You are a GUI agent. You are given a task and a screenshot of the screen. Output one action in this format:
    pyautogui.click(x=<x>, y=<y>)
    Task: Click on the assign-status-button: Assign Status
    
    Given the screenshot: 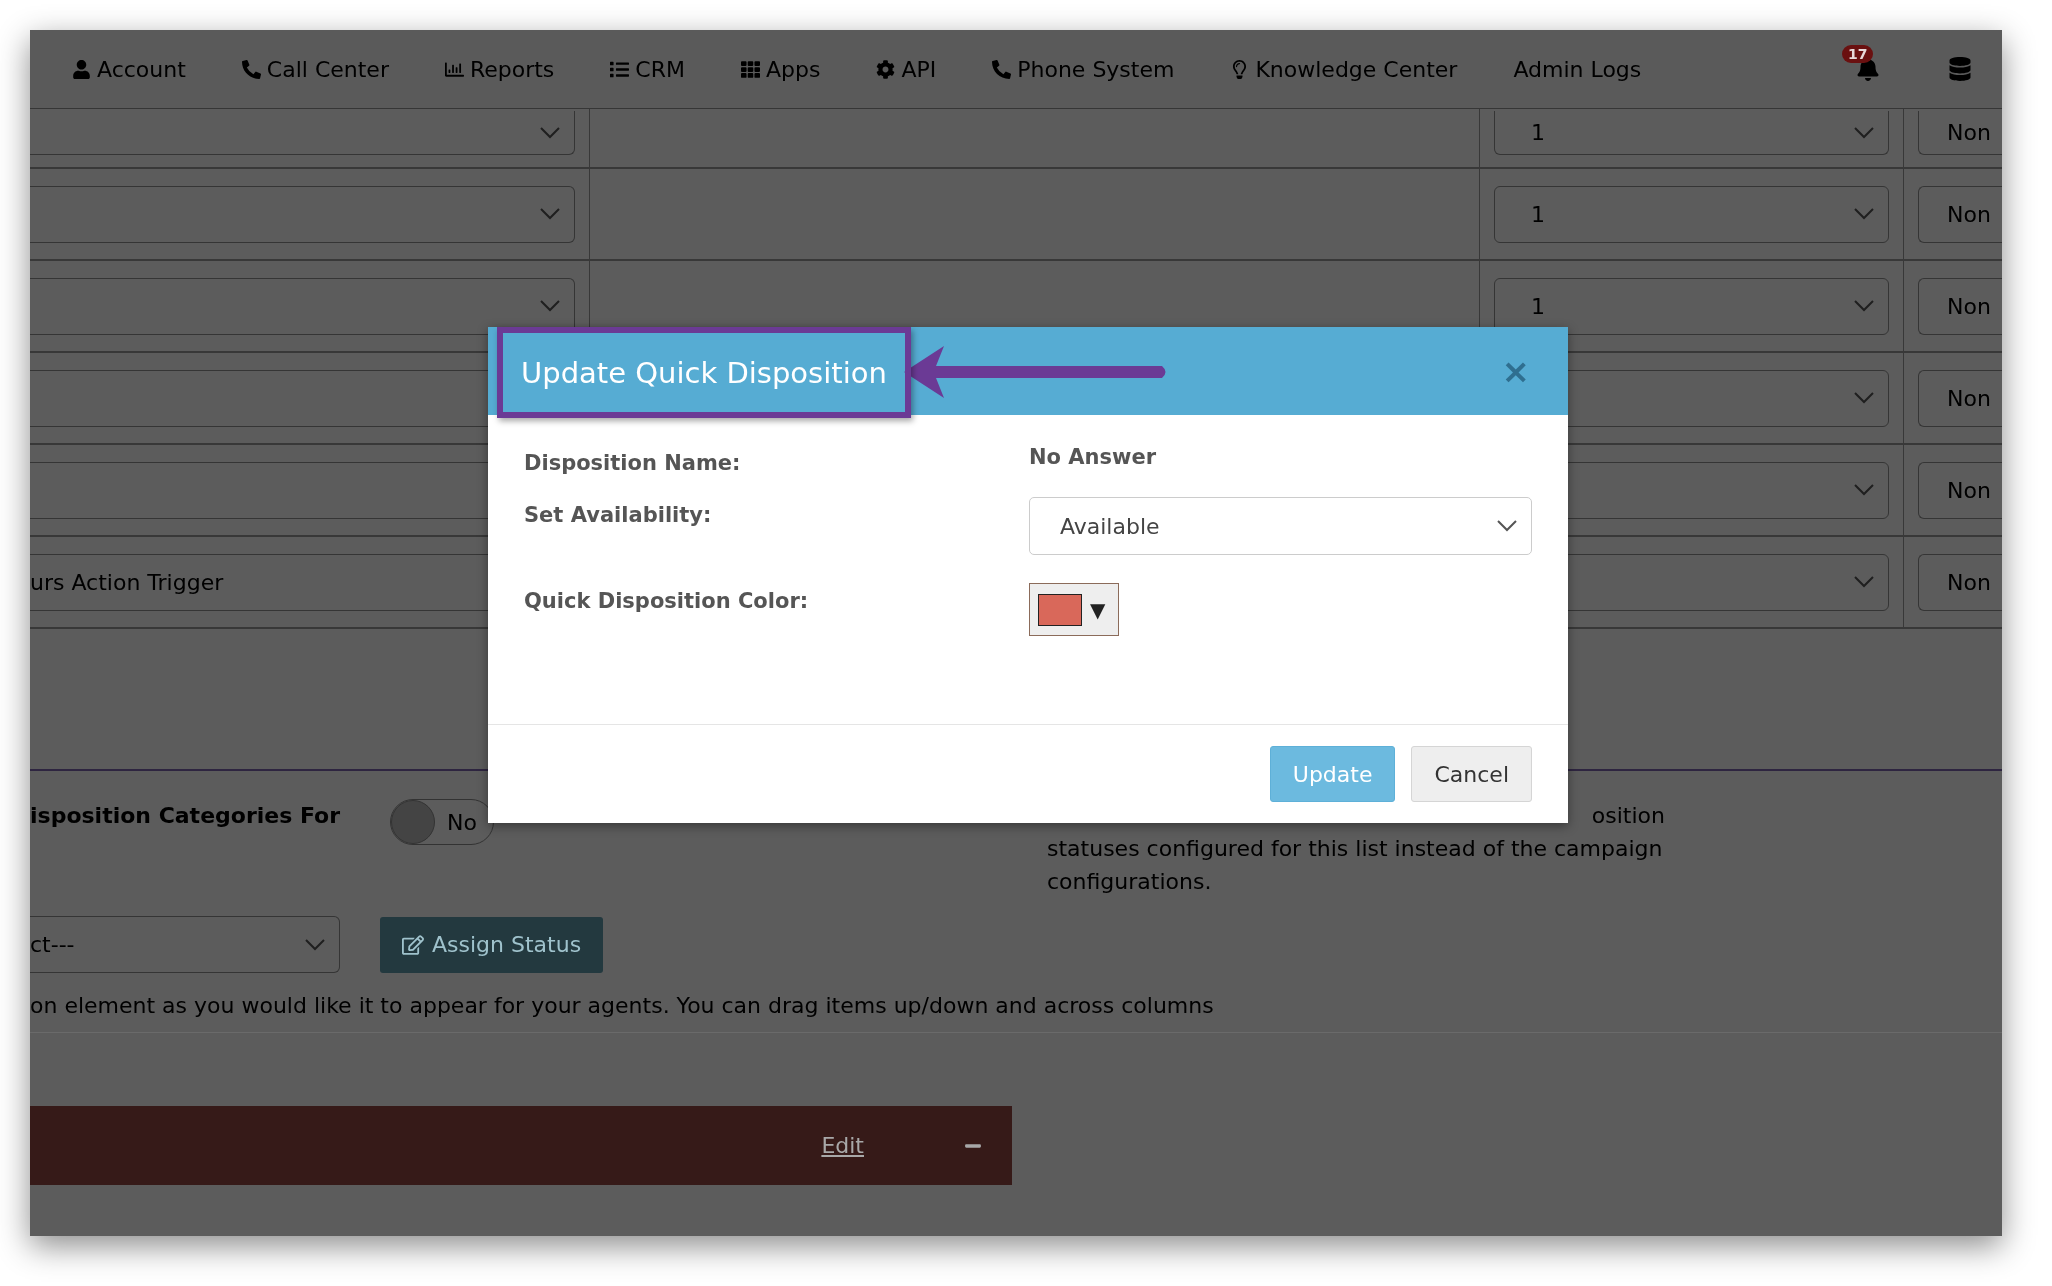 What is the action you would take?
    pyautogui.click(x=492, y=944)
    